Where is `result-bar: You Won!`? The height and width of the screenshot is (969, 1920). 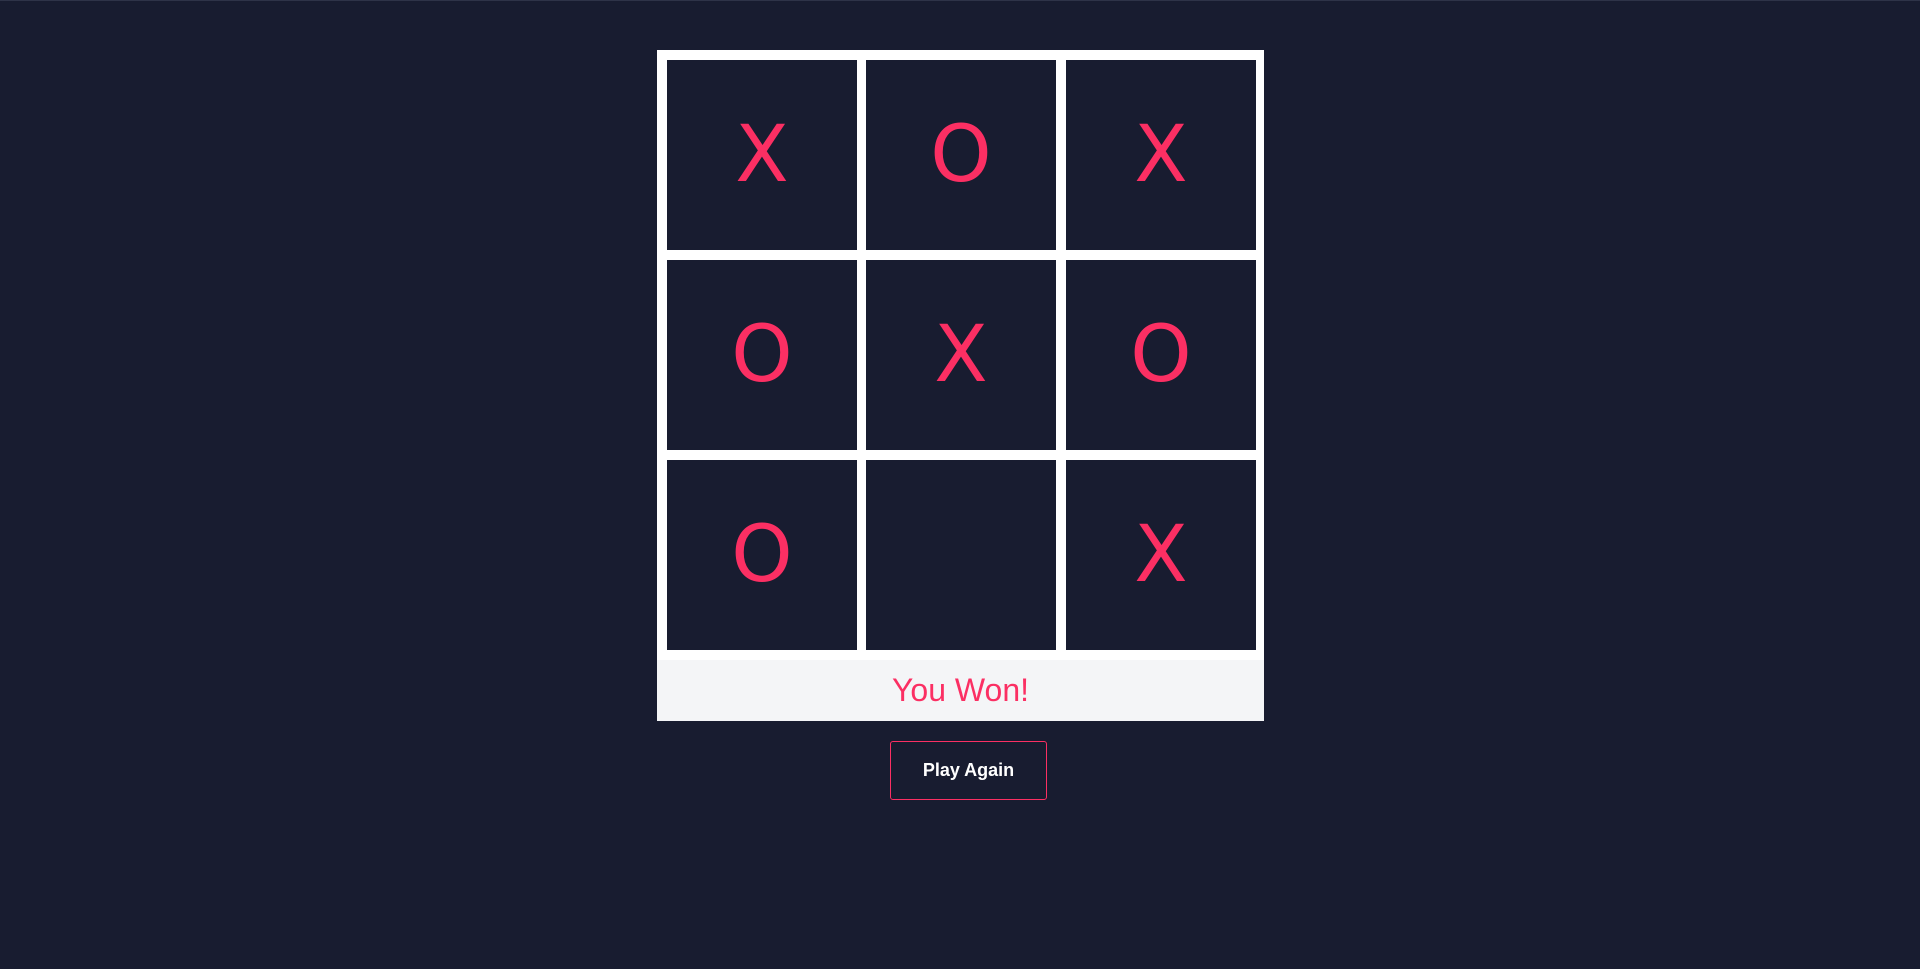
result-bar: You Won! is located at coordinates (960, 690).